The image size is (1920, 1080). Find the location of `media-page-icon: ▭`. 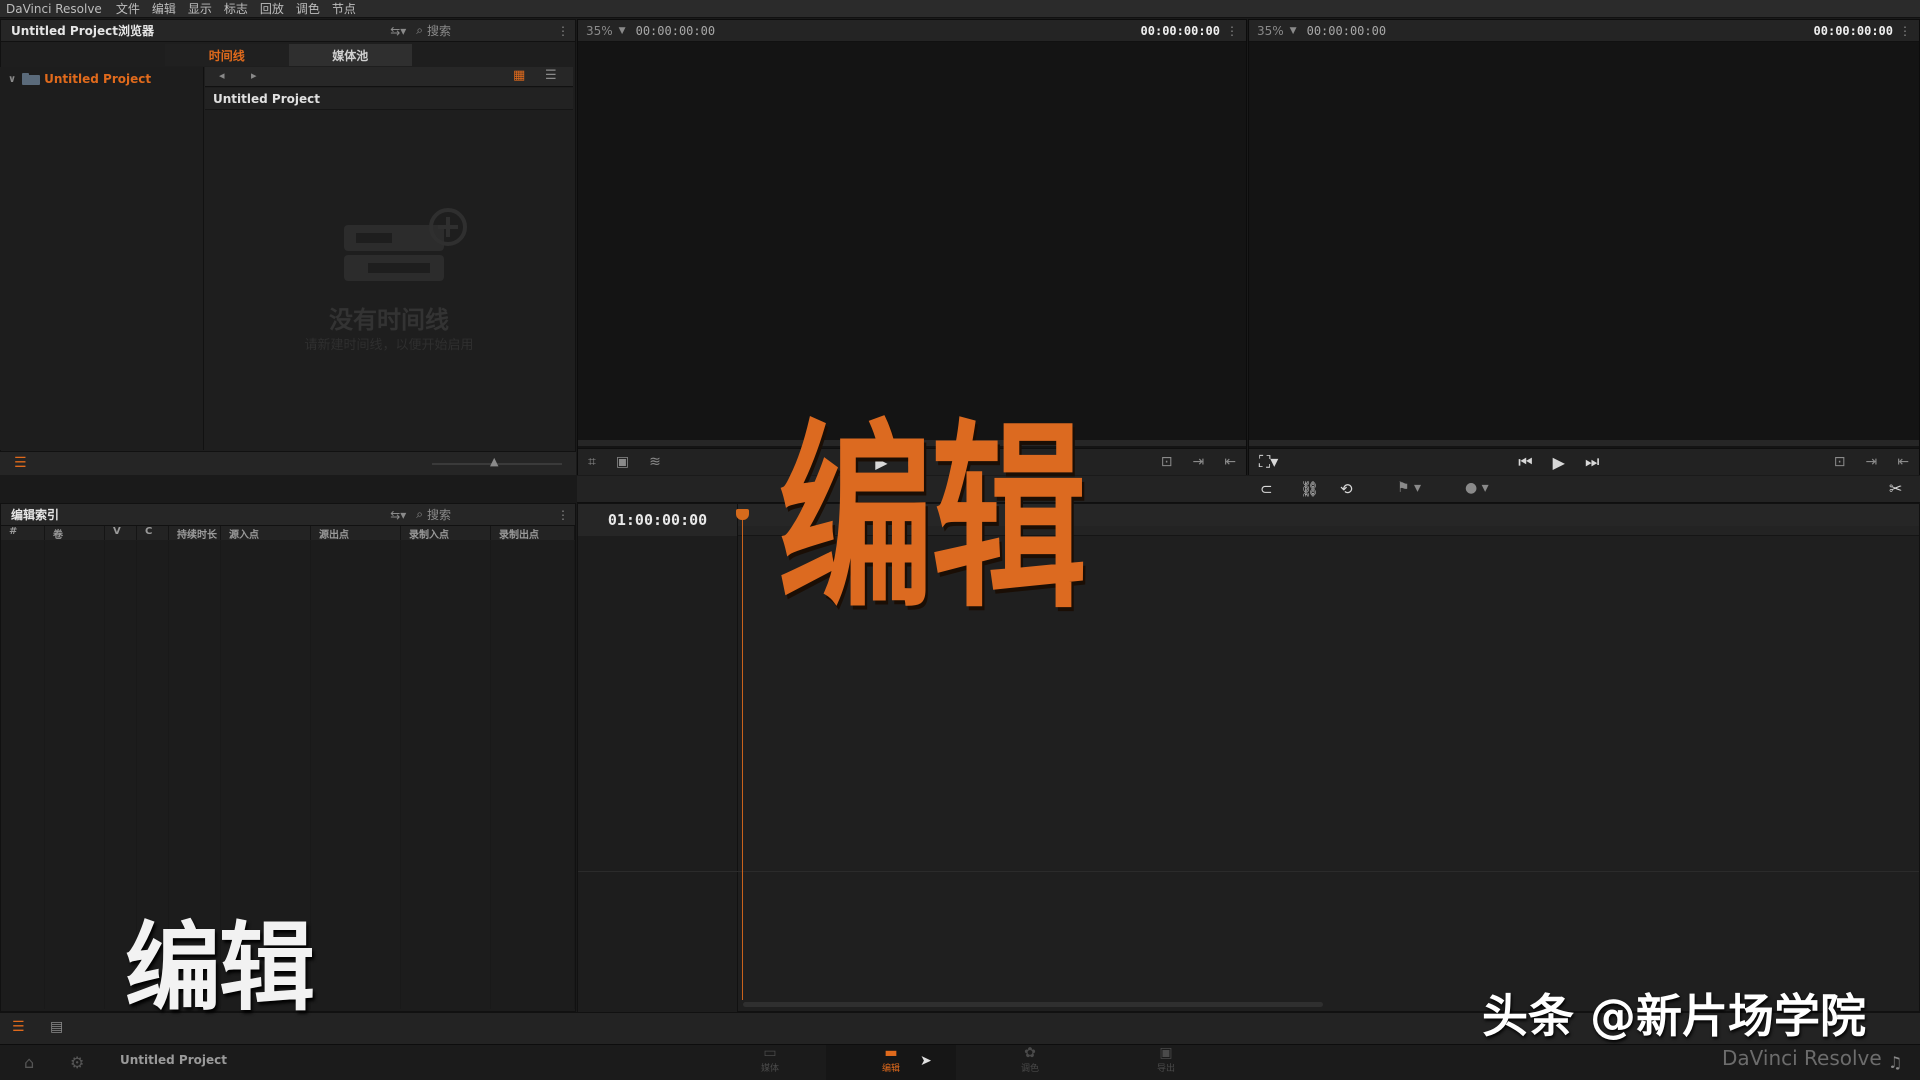

media-page-icon: ▭ is located at coordinates (770, 1053).